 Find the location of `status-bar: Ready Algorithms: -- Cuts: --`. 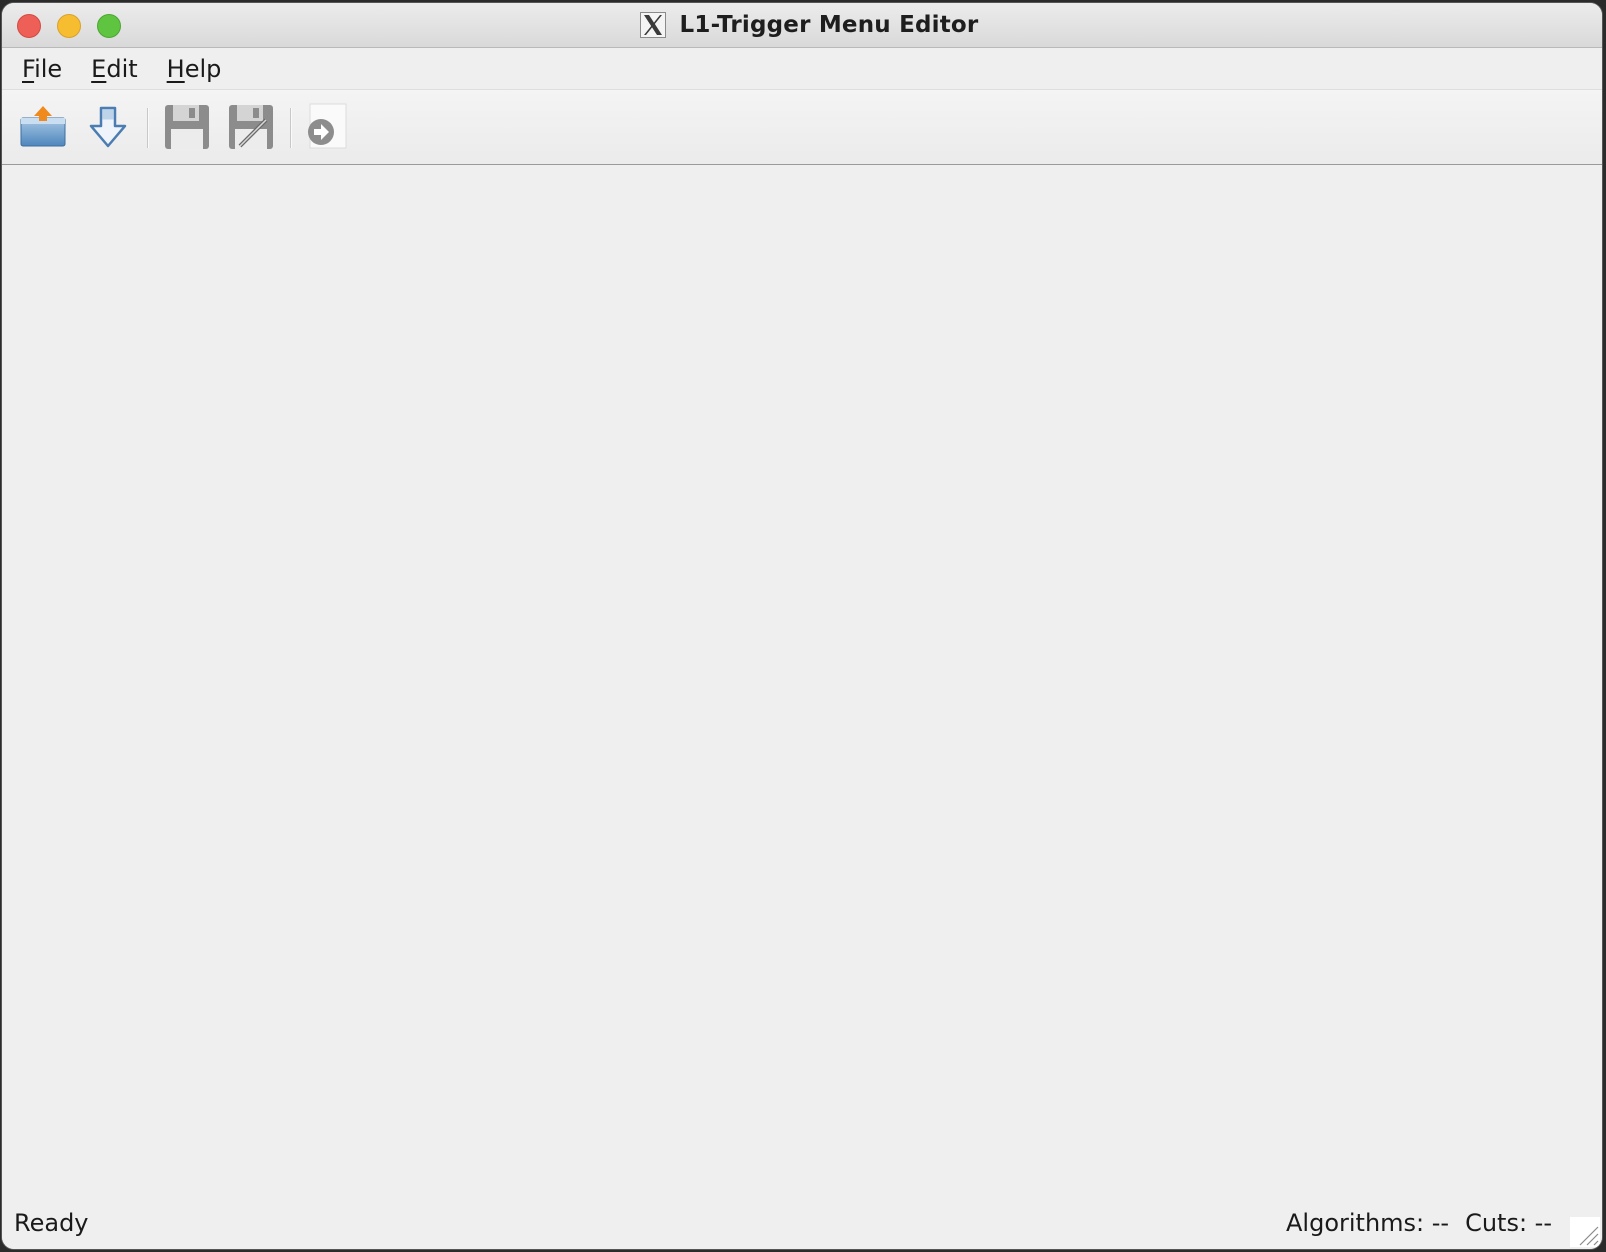

status-bar: Ready Algorithms: -- Cuts: -- is located at coordinates (802, 1222).